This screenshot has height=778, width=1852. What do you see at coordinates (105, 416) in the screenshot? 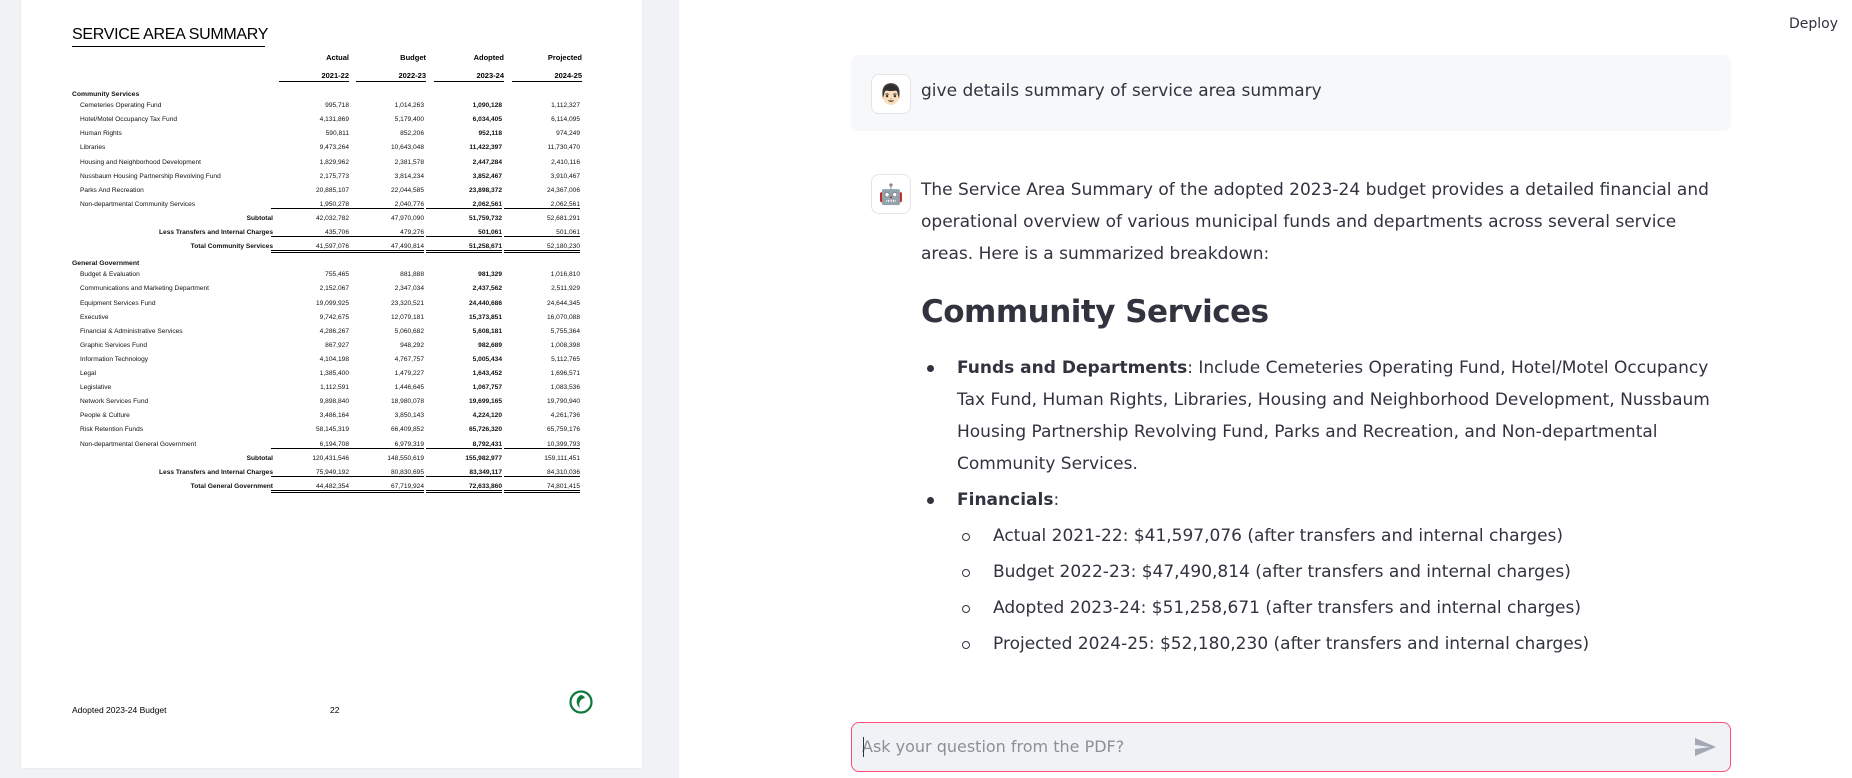
I see `pdf-row-label: People & Culture` at bounding box center [105, 416].